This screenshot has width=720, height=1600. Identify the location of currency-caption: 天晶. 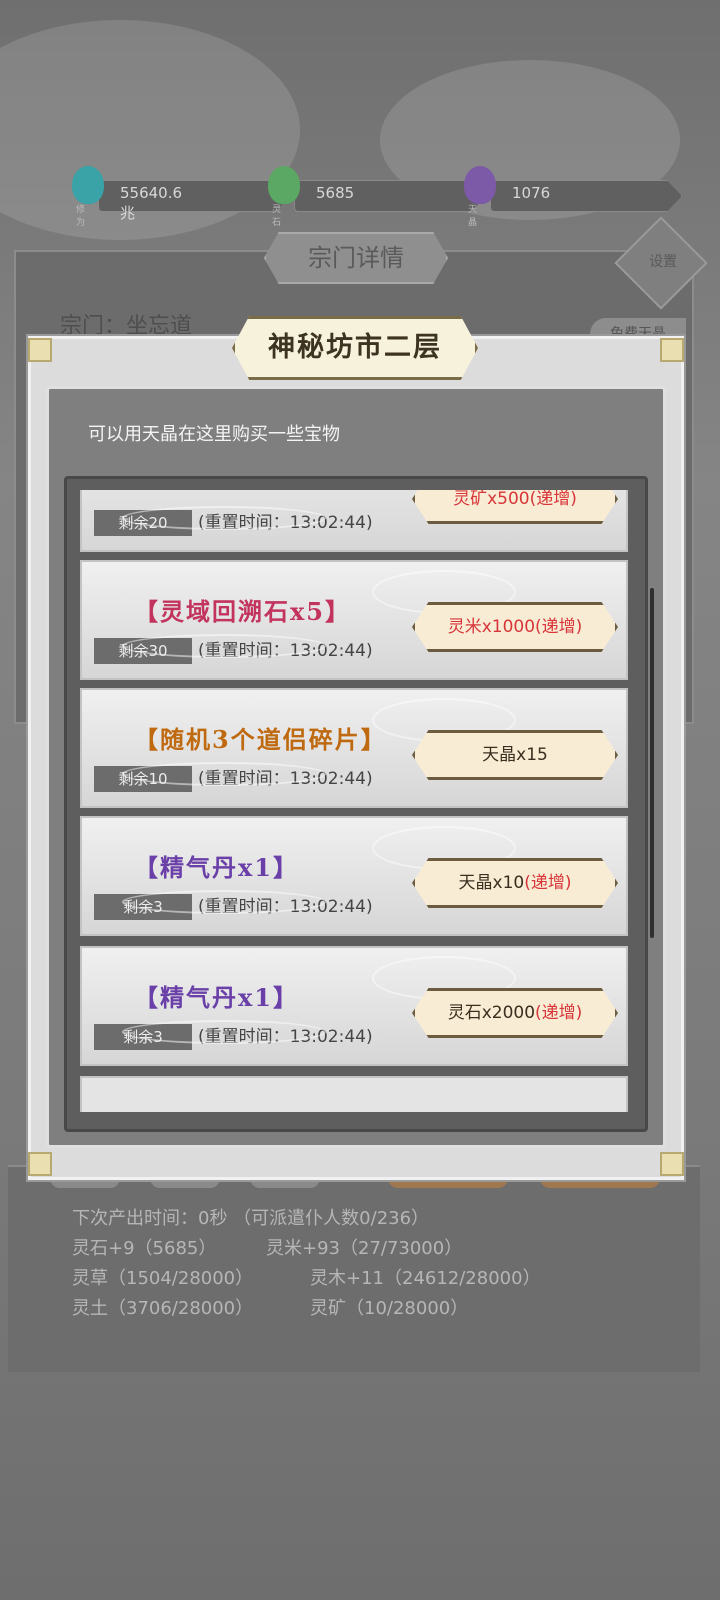
(473, 216).